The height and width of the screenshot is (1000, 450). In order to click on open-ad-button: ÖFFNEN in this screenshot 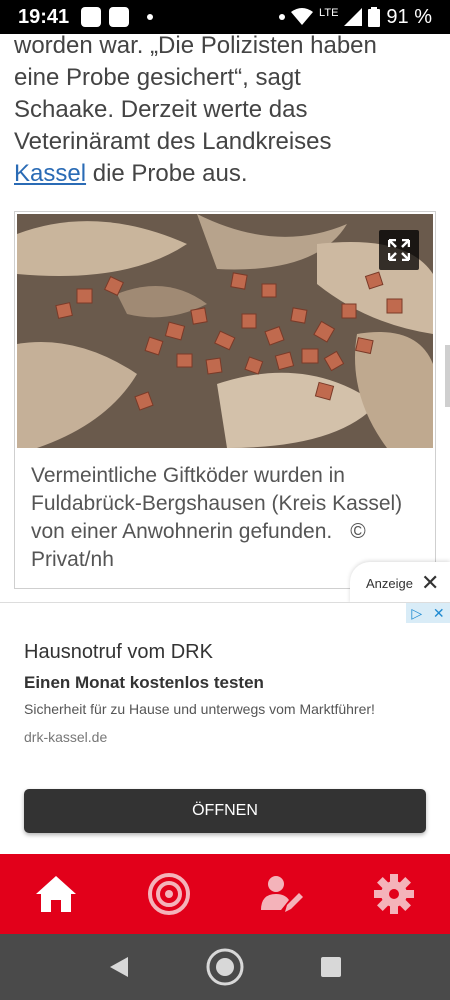, I will do `click(225, 811)`.